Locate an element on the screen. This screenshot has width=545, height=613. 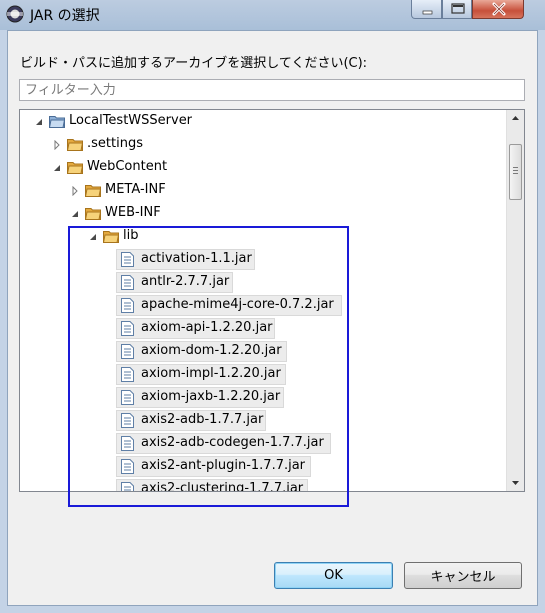
tree-item-label: META-INF is located at coordinates (135, 189).